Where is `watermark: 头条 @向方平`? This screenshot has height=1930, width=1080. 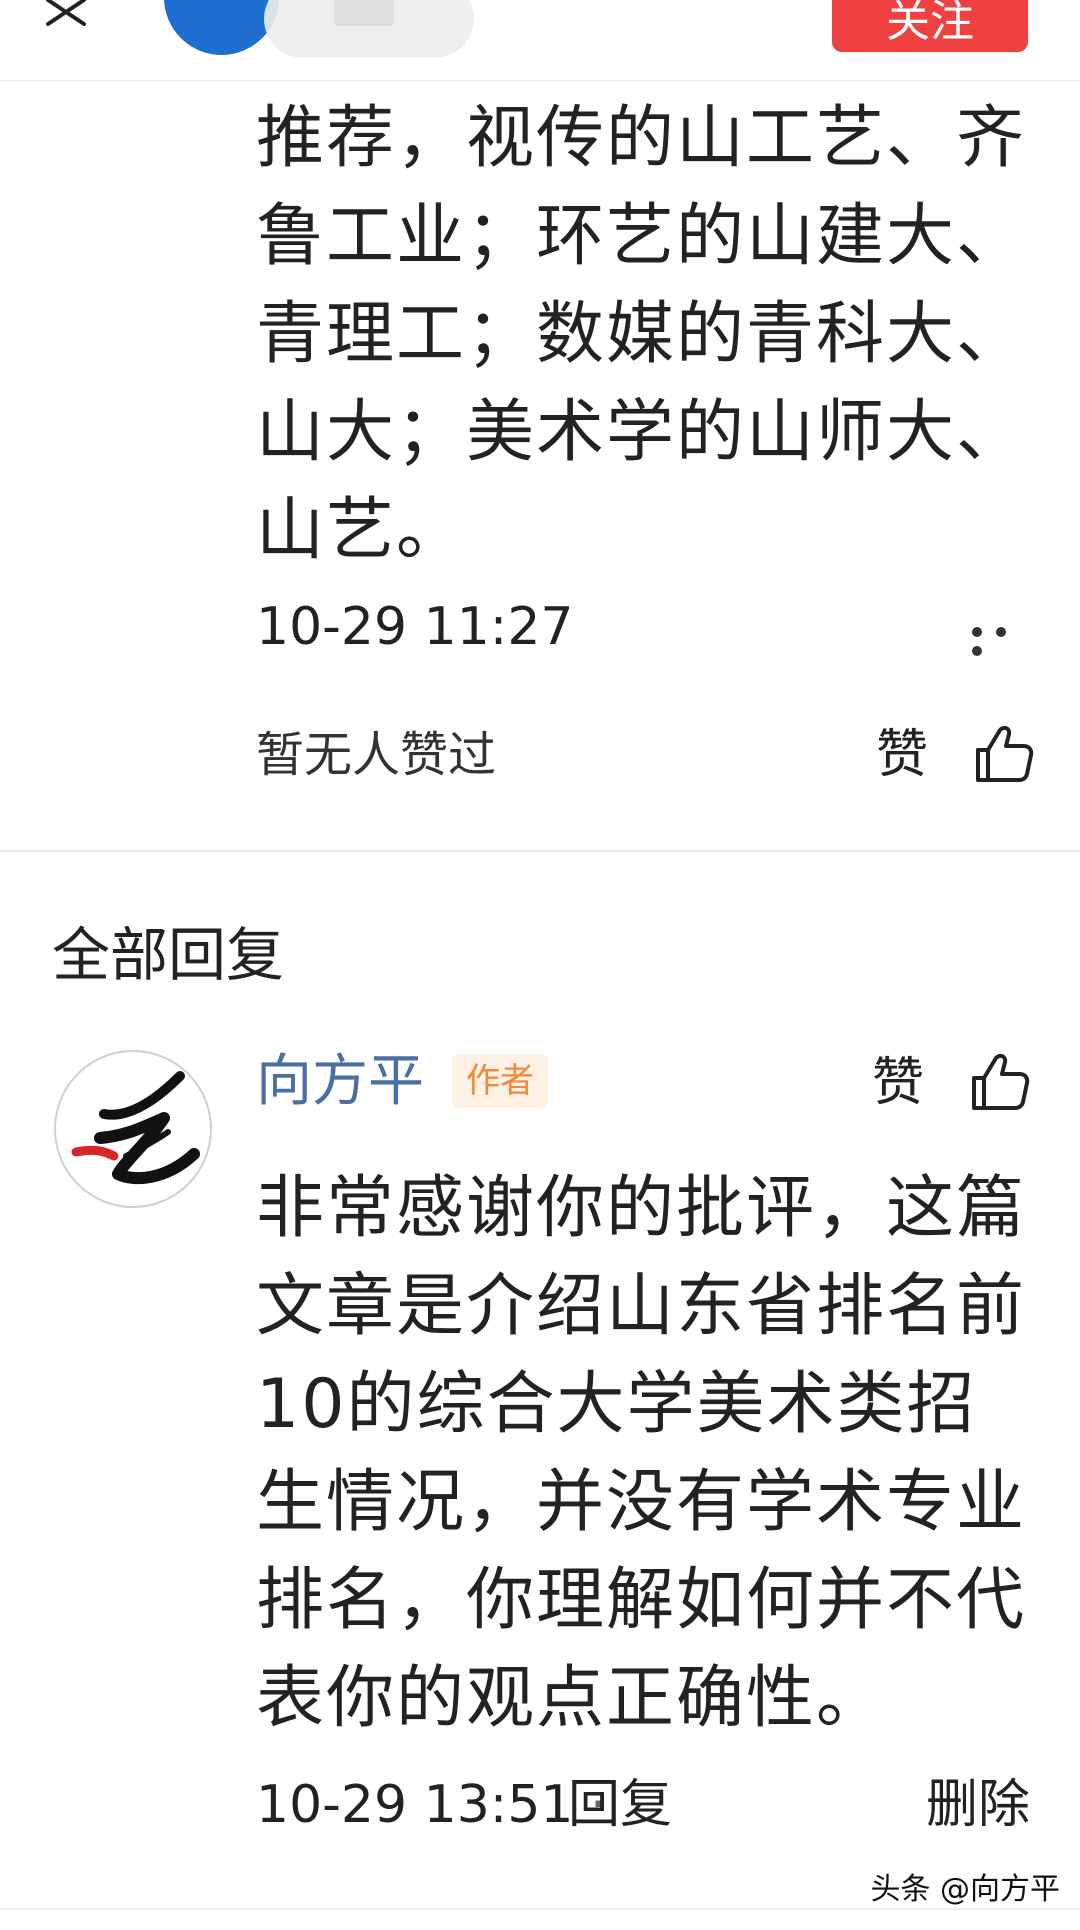
watermark: 头条 @向方平 is located at coordinates (965, 1889).